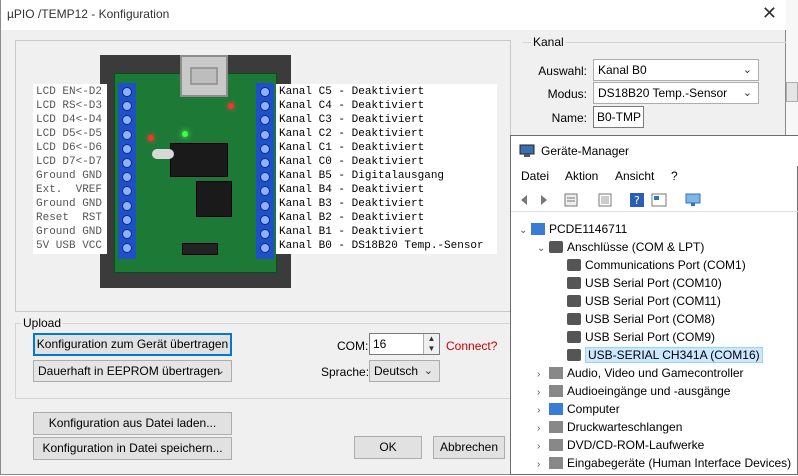 The width and height of the screenshot is (798, 476). I want to click on expander-icon: ›, so click(543, 465).